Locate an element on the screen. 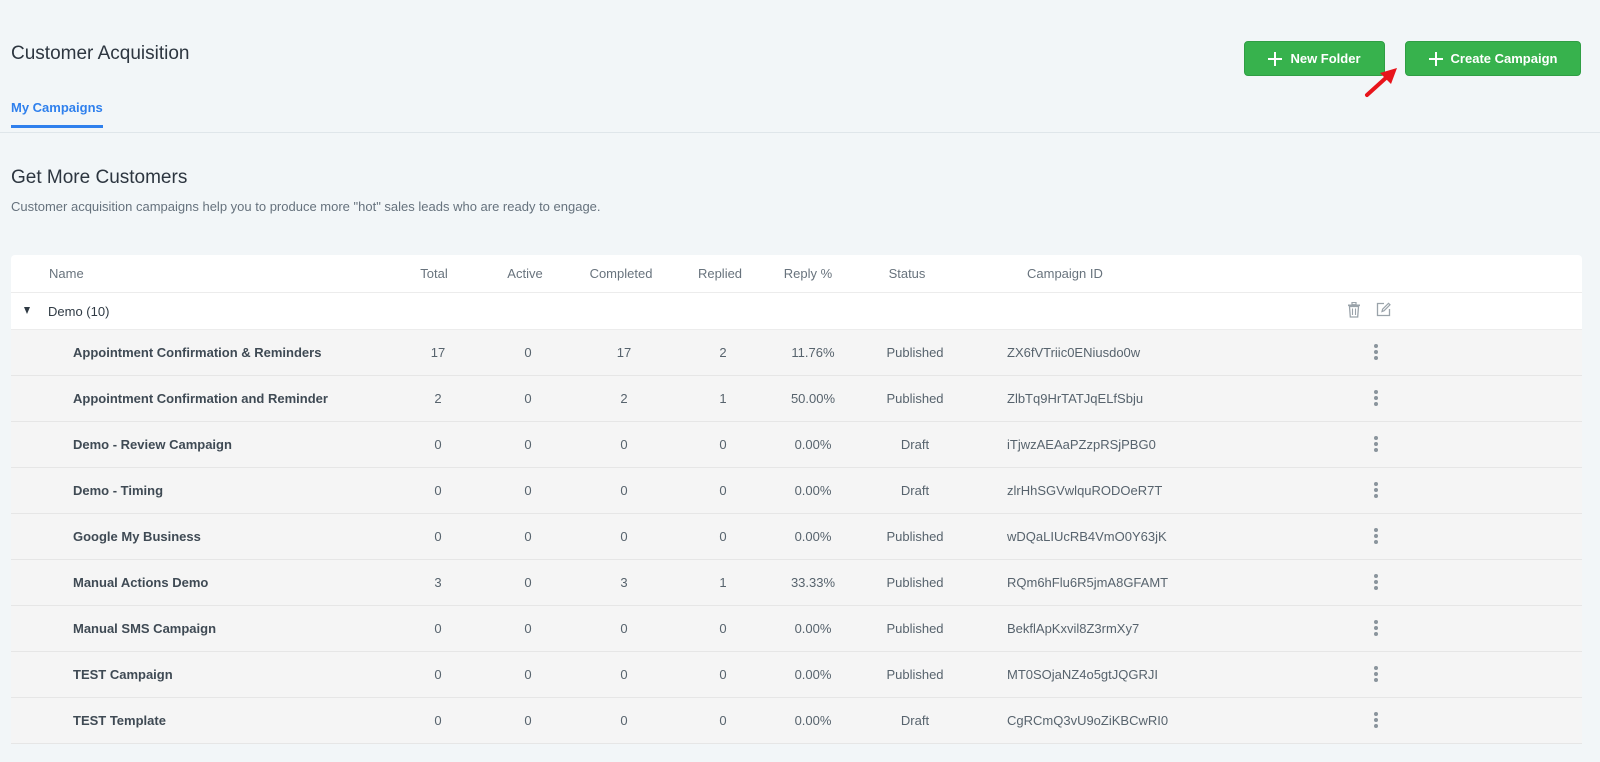 Image resolution: width=1600 pixels, height=762 pixels. cell-campaign-id: MT0SOjaNZ4o5gtJQGRJI is located at coordinates (1082, 674).